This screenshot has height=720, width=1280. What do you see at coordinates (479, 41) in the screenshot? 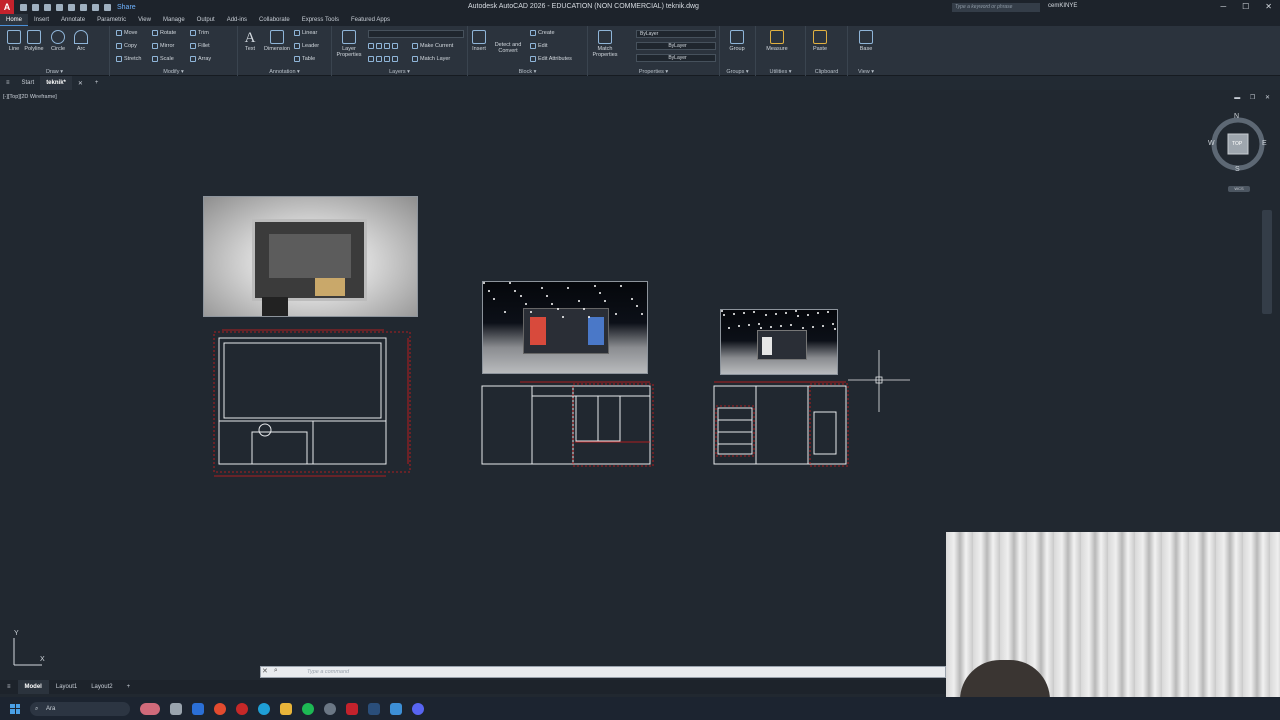
I see `insert-button: Insert` at bounding box center [479, 41].